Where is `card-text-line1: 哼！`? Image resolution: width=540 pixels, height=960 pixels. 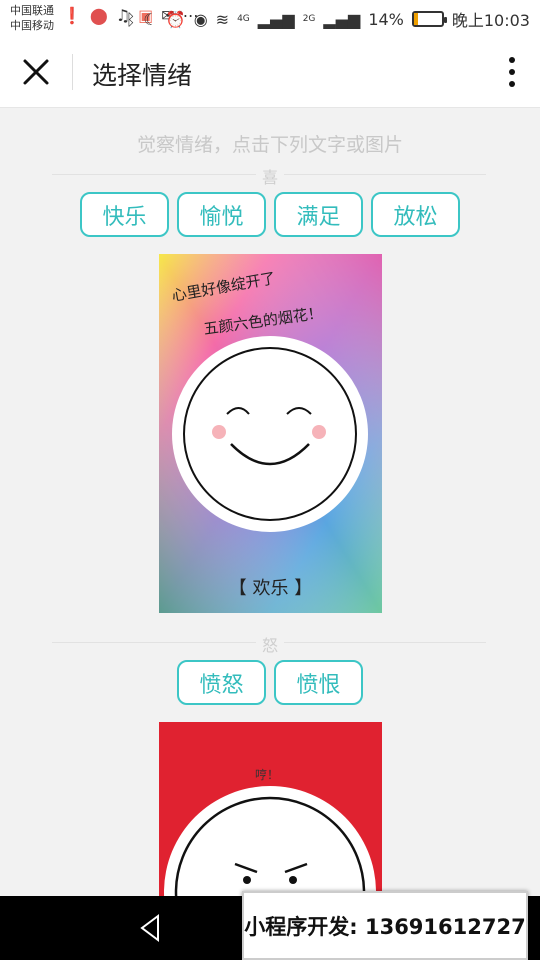 card-text-line1: 哼！ is located at coordinates (267, 775).